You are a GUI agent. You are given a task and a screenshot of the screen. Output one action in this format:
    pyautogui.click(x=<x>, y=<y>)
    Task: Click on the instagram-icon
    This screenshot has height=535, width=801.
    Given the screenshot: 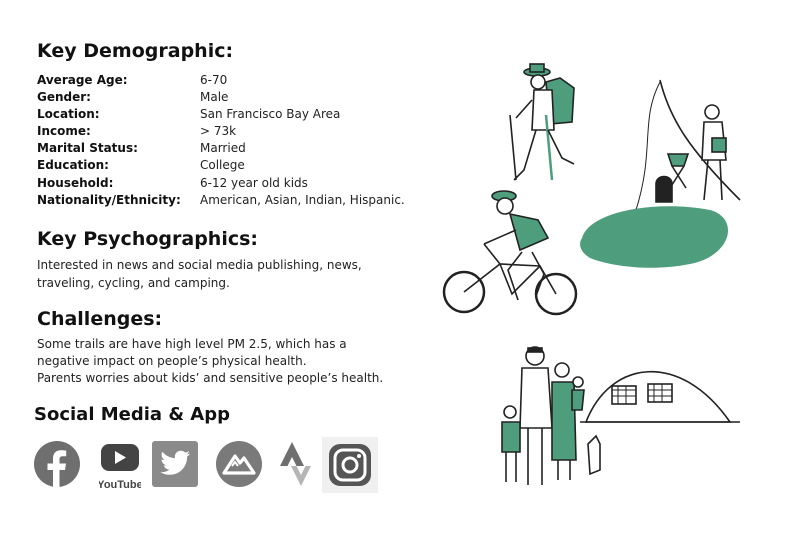 What is the action you would take?
    pyautogui.click(x=350, y=465)
    